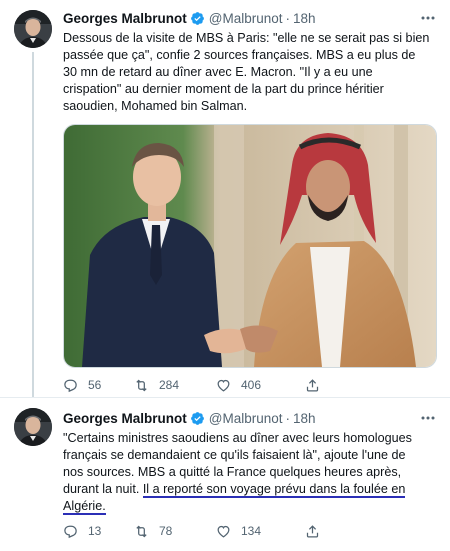  I want to click on reply-button: 56, so click(98, 385).